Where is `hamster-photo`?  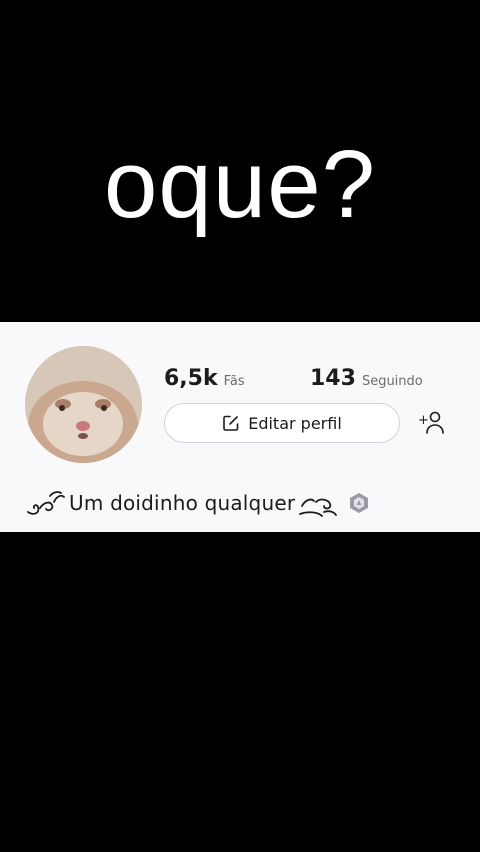 hamster-photo is located at coordinates (83, 404).